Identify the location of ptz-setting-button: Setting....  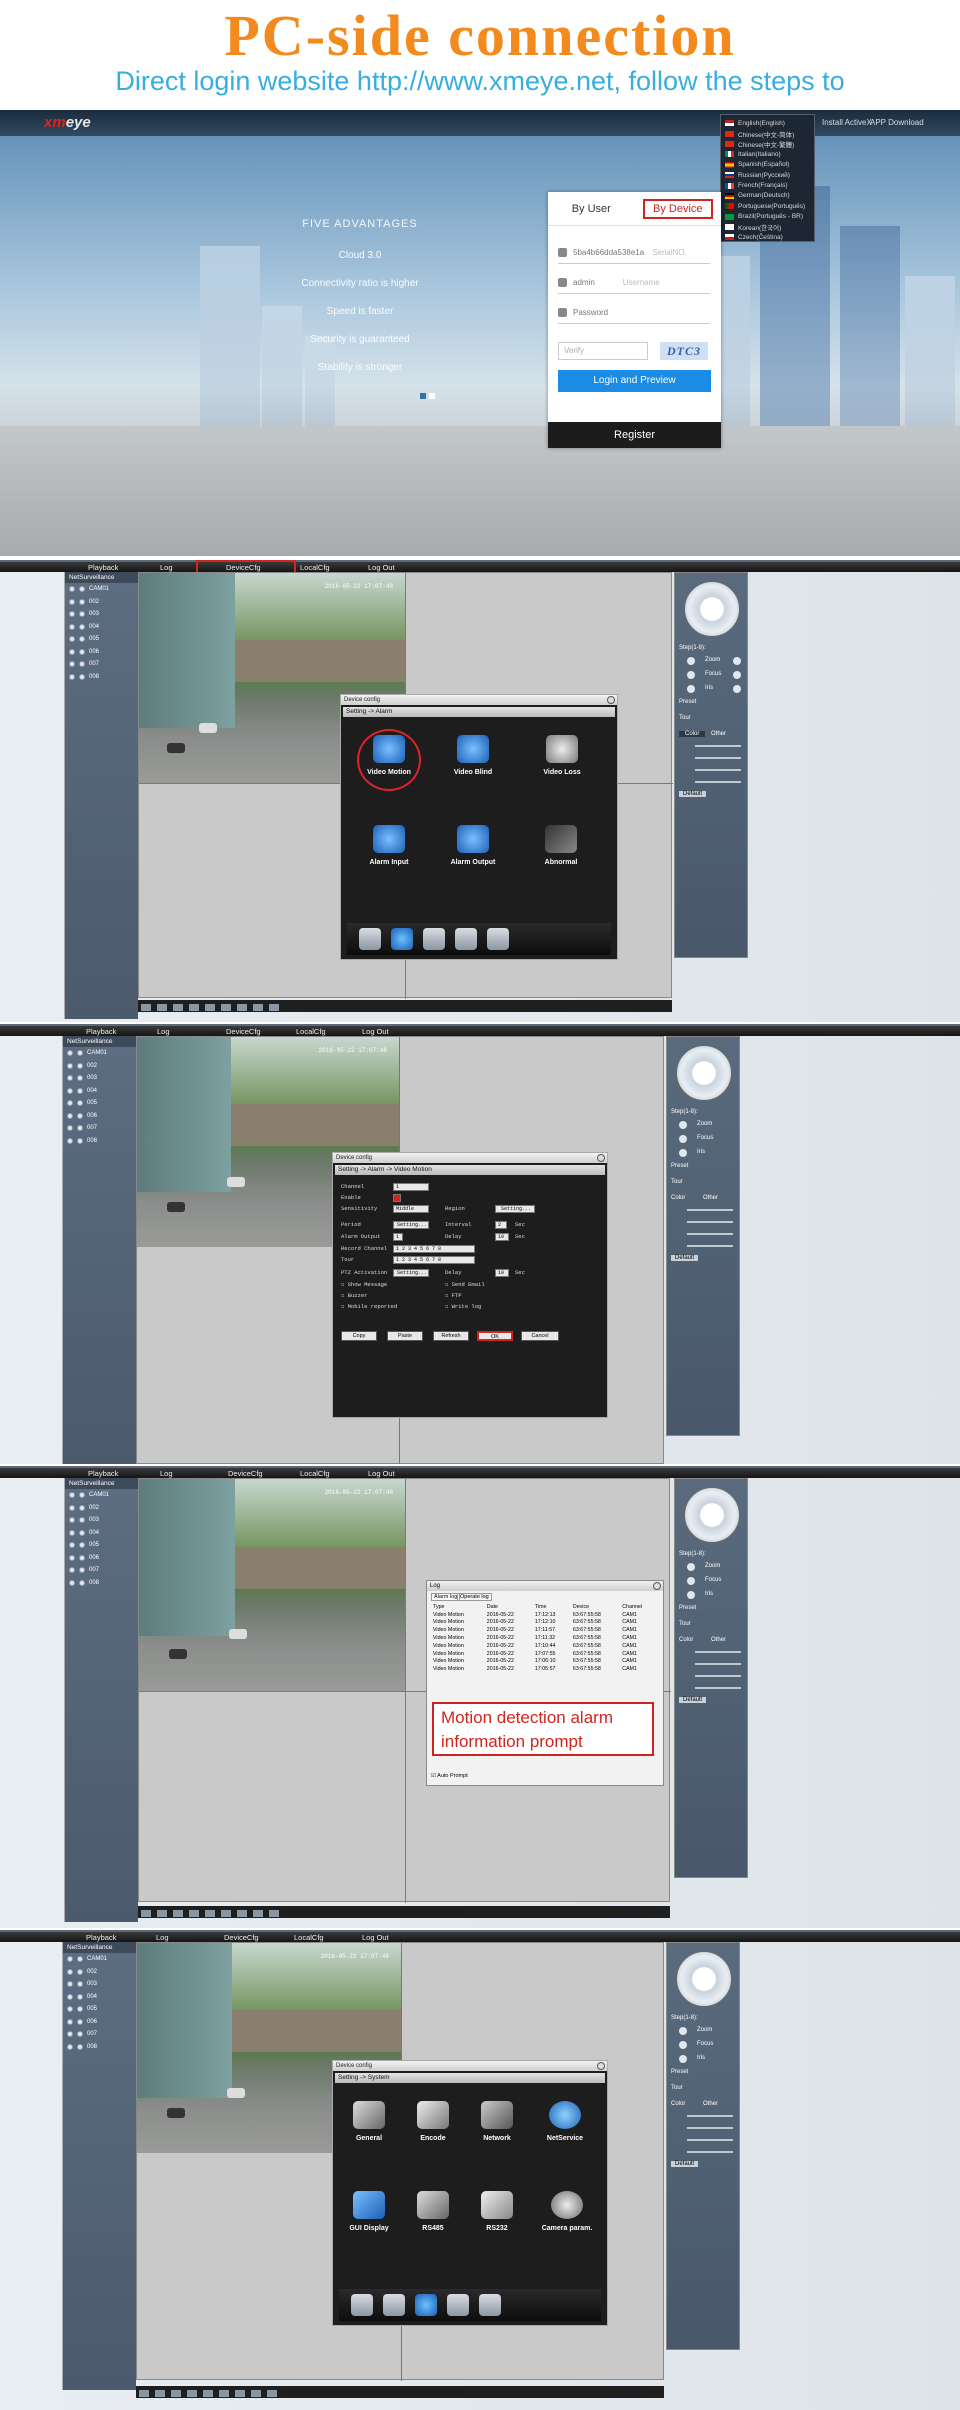
(411, 1273).